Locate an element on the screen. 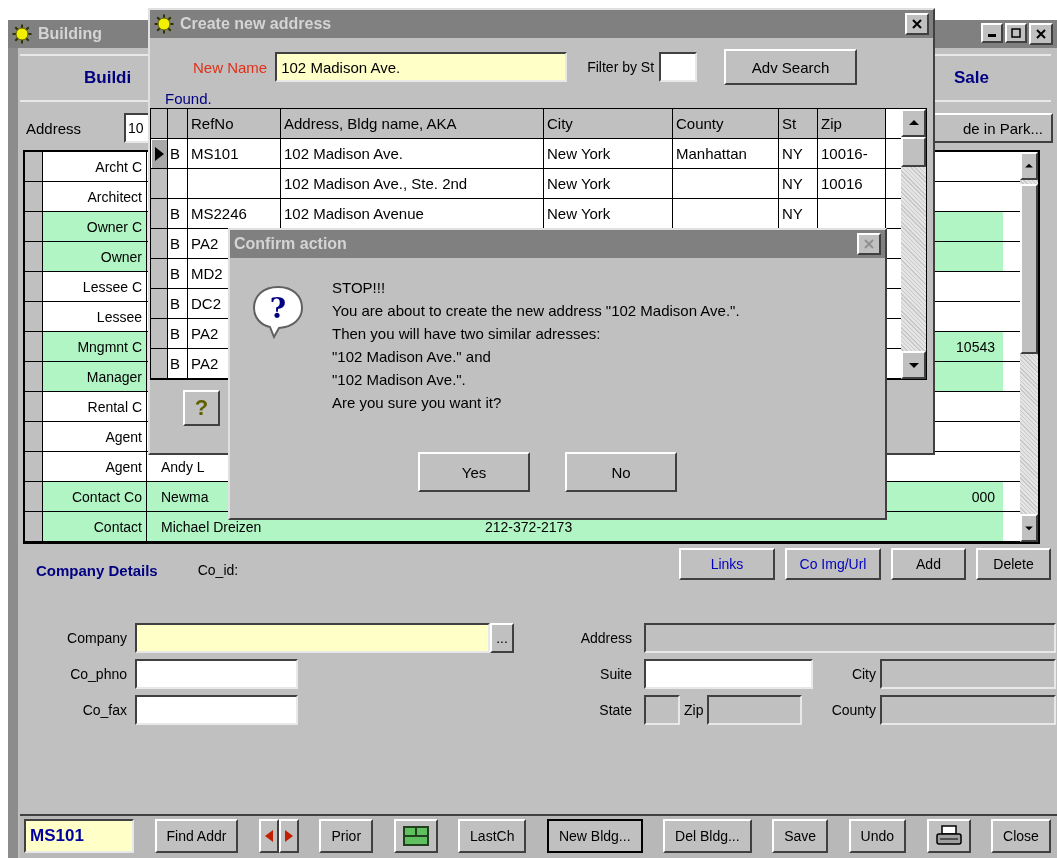 Image resolution: width=1057 pixels, height=858 pixels. table-cell: 10016 is located at coordinates (852, 183).